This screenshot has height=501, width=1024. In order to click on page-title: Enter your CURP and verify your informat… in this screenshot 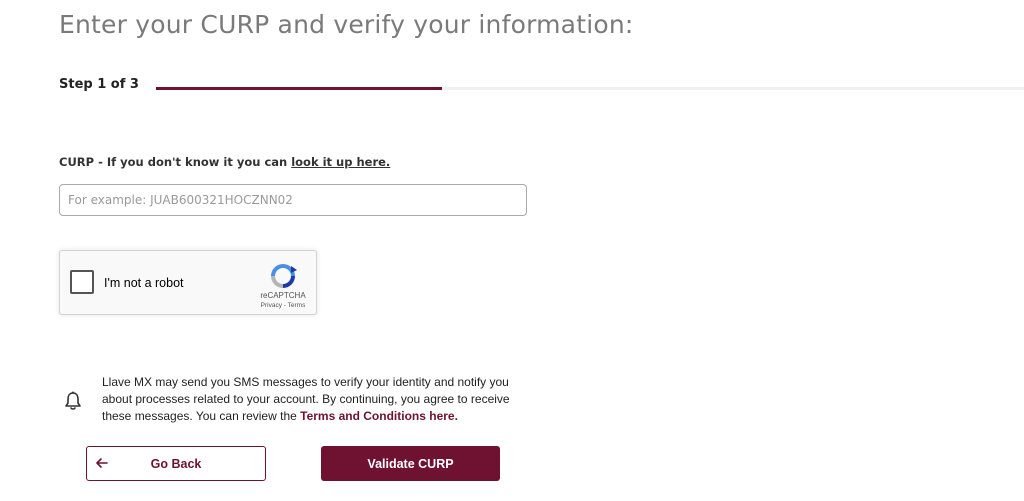, I will do `click(346, 24)`.